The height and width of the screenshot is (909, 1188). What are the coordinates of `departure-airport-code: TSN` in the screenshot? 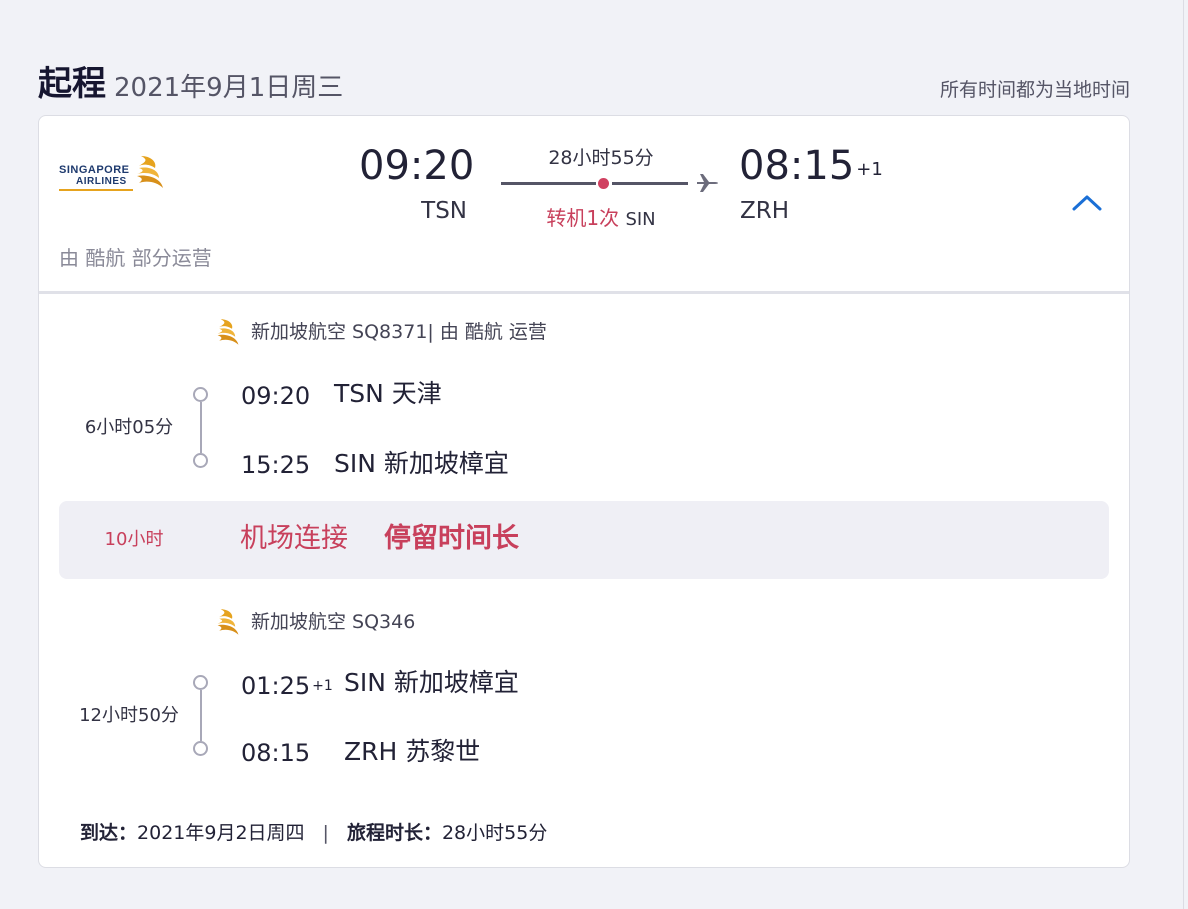 It's located at (444, 211).